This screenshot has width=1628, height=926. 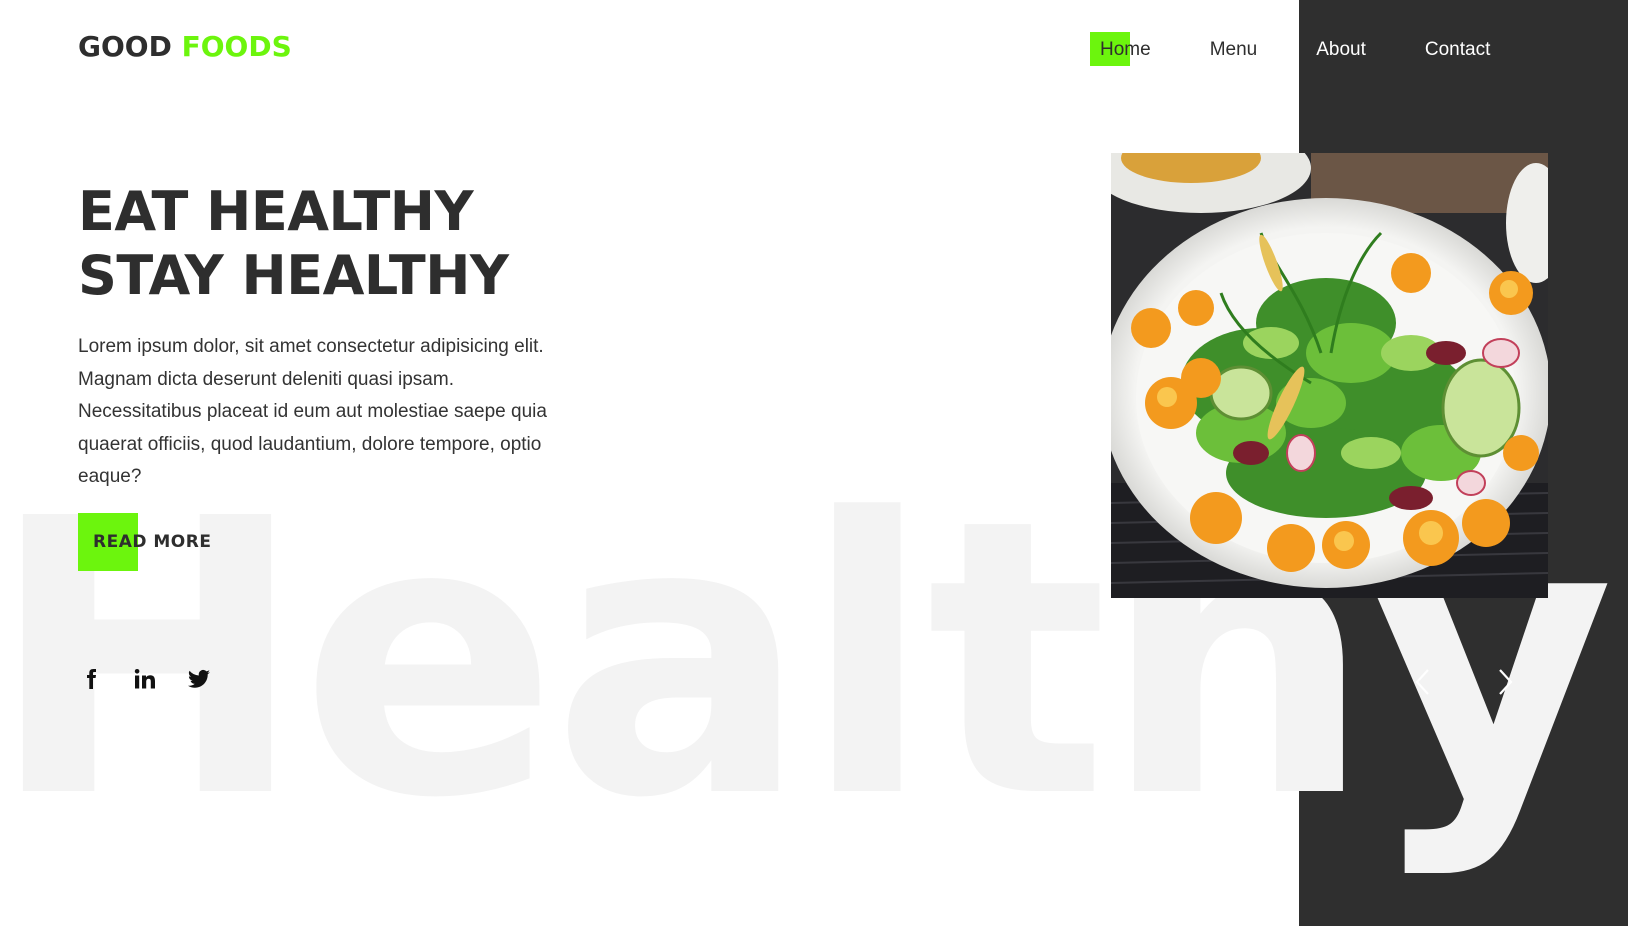 I want to click on facebook-icon, so click(x=91, y=679).